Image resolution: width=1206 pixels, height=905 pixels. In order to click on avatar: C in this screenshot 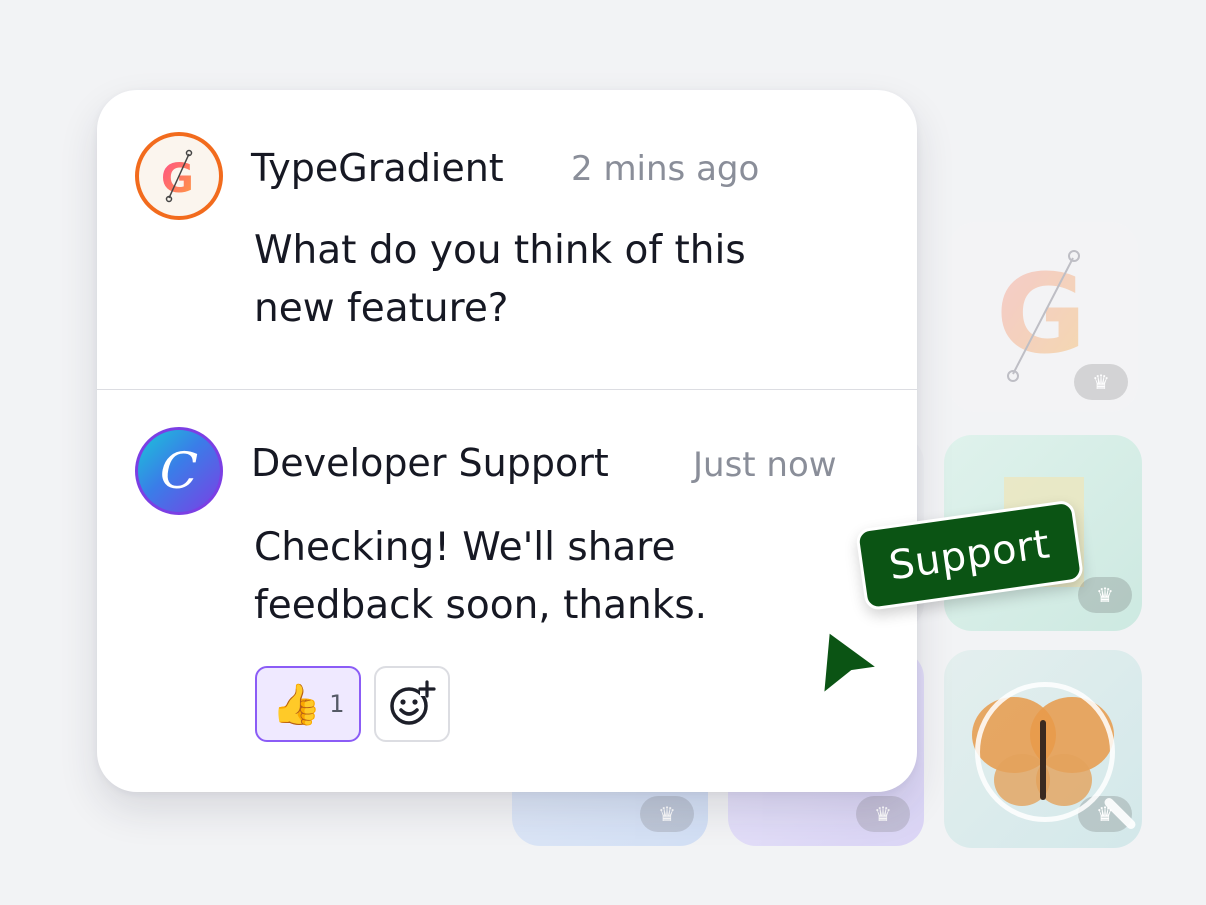, I will do `click(179, 471)`.